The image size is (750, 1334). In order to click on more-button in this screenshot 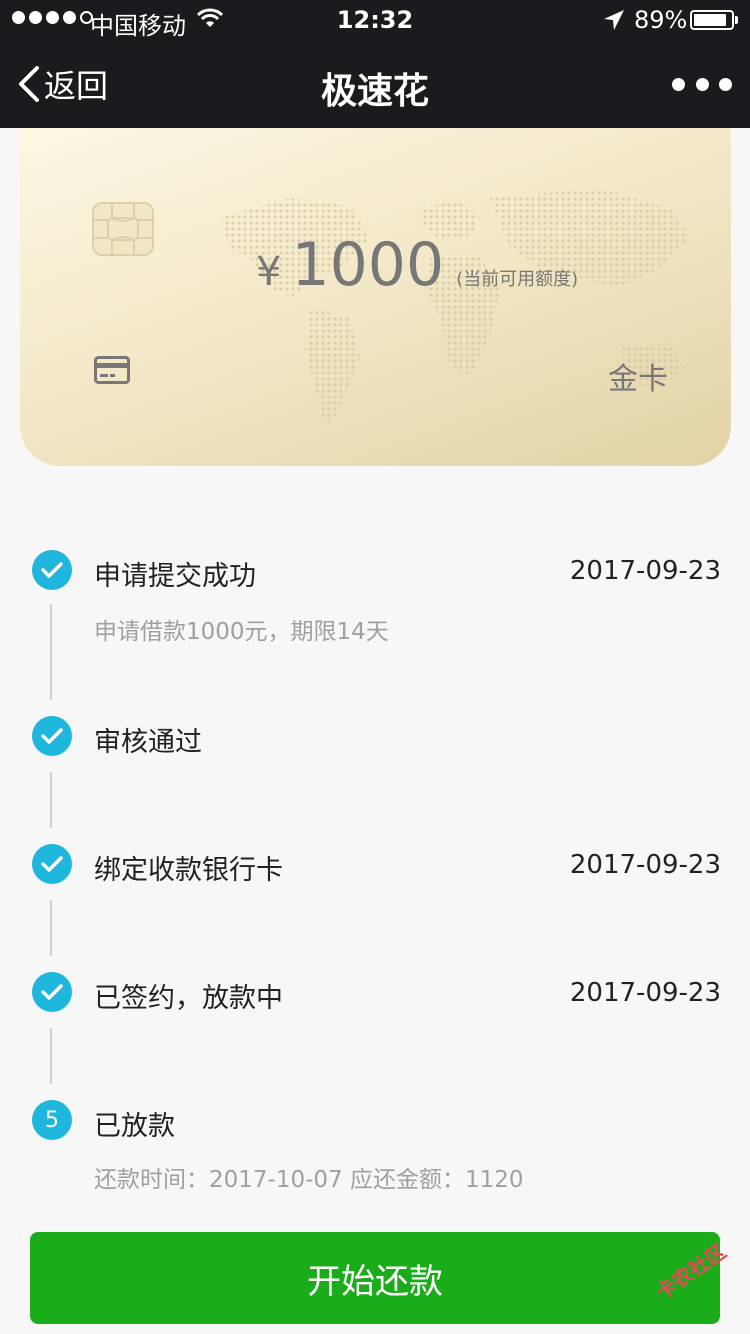, I will do `click(702, 84)`.